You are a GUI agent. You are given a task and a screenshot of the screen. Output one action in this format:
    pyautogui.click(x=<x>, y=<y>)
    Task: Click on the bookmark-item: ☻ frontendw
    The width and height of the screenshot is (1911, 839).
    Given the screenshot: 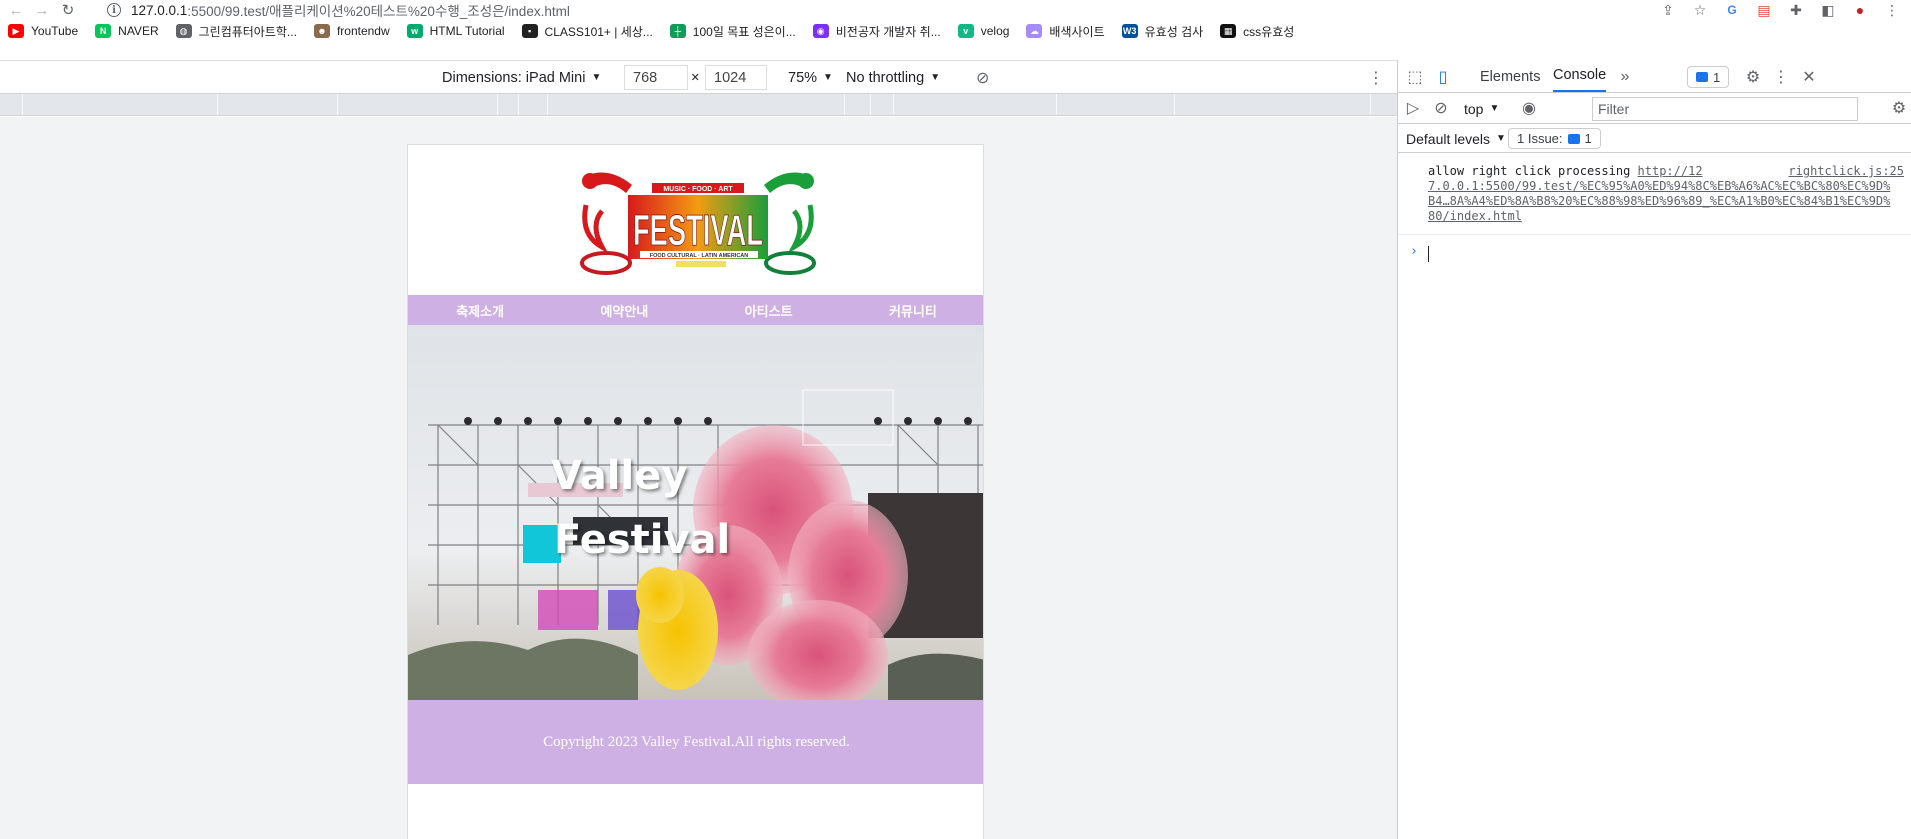 What is the action you would take?
    pyautogui.click(x=351, y=31)
    